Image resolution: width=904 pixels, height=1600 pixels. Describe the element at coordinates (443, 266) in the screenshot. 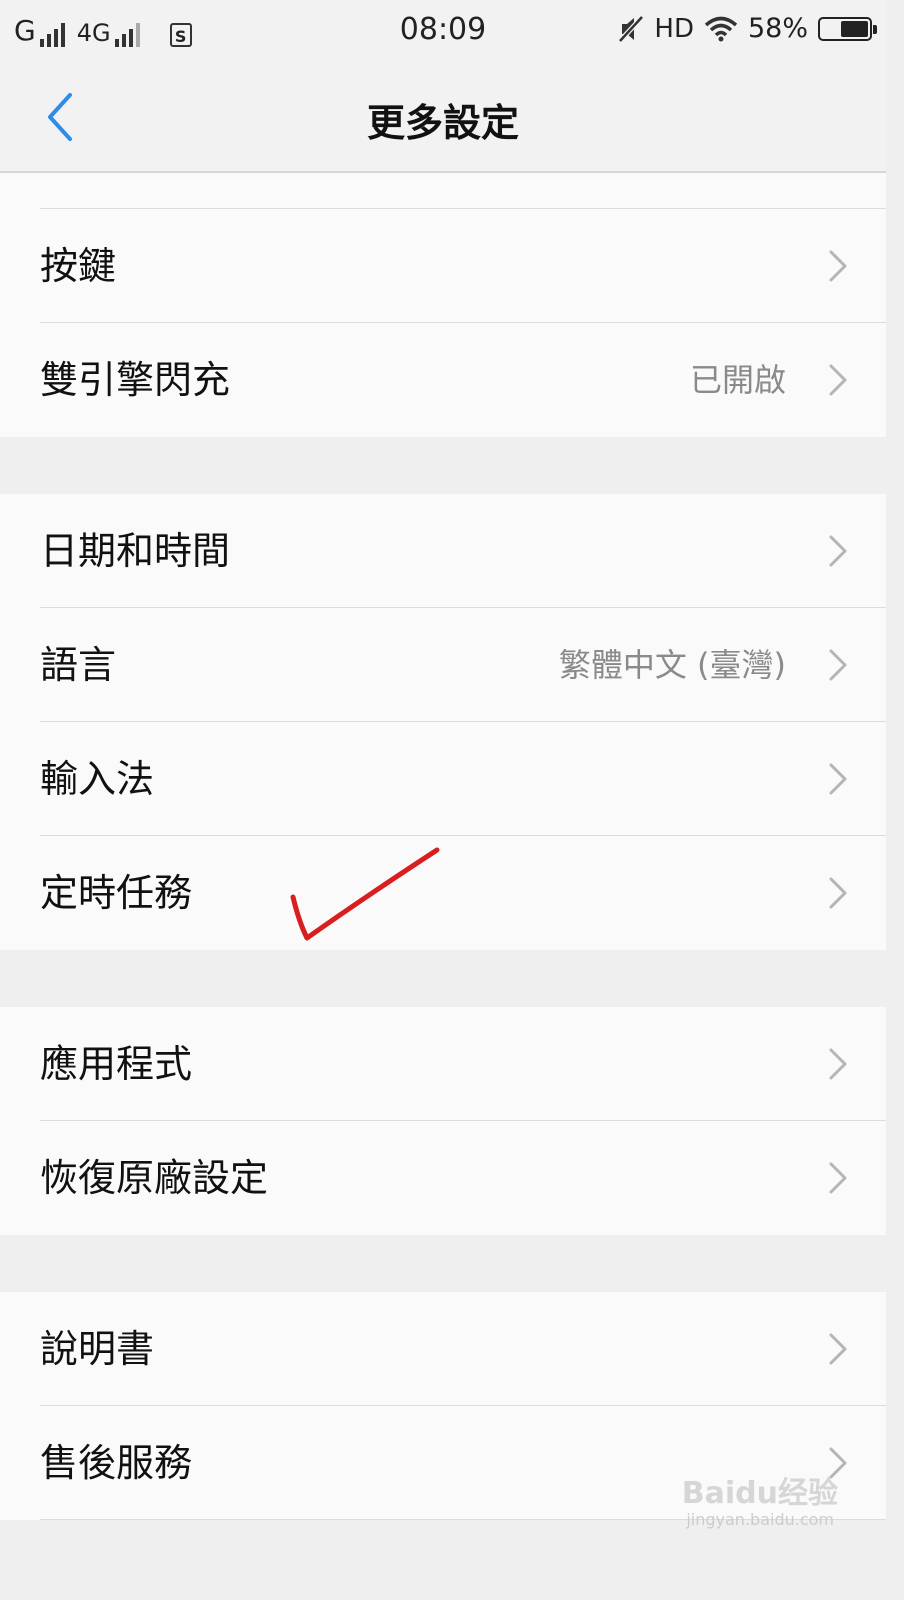

I see `setting-row-keys: 按鍵` at that location.